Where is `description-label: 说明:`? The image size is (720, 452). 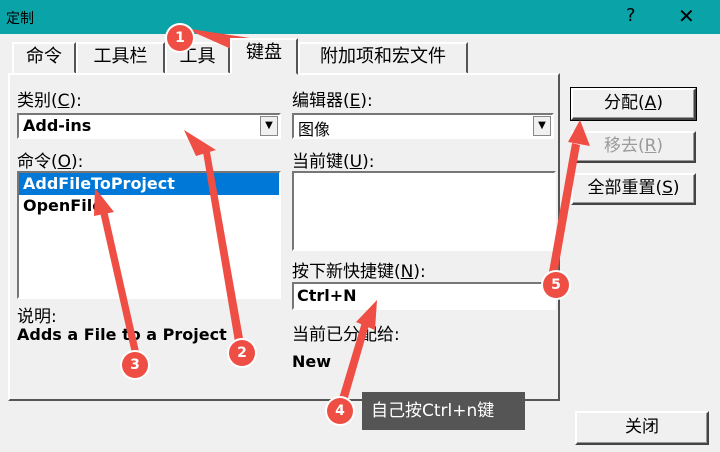 description-label: 说明: is located at coordinates (37, 317).